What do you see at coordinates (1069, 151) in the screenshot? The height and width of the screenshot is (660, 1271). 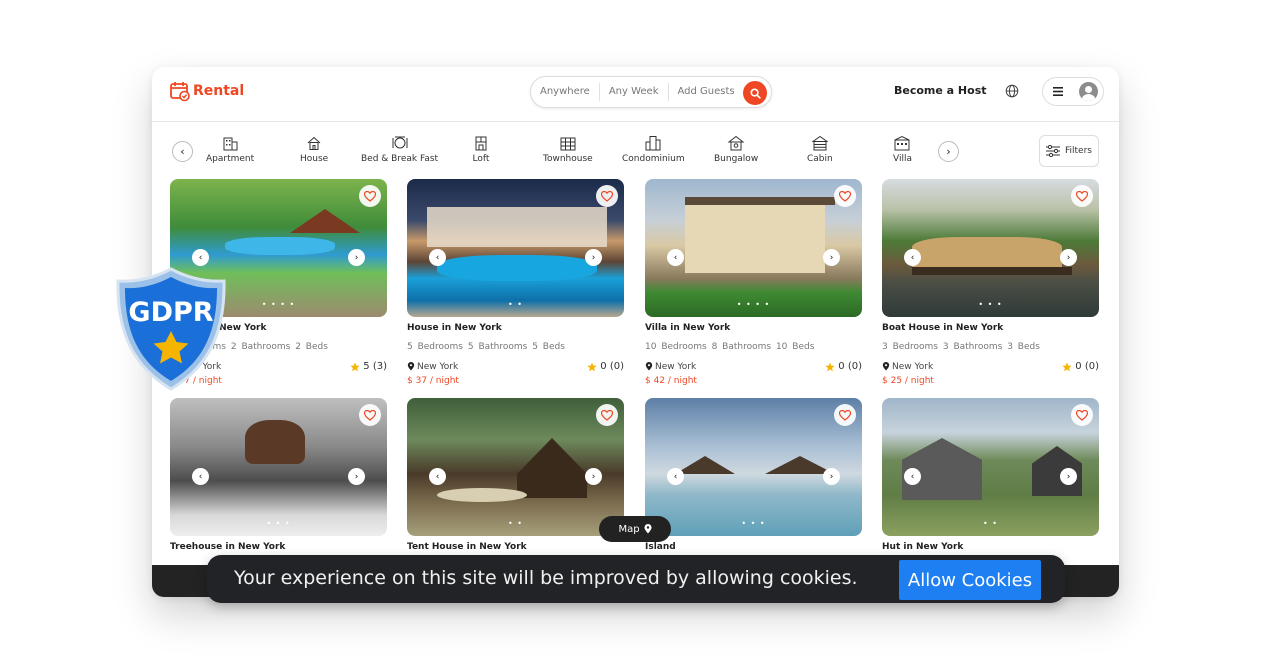 I see `filters-button: Filters` at bounding box center [1069, 151].